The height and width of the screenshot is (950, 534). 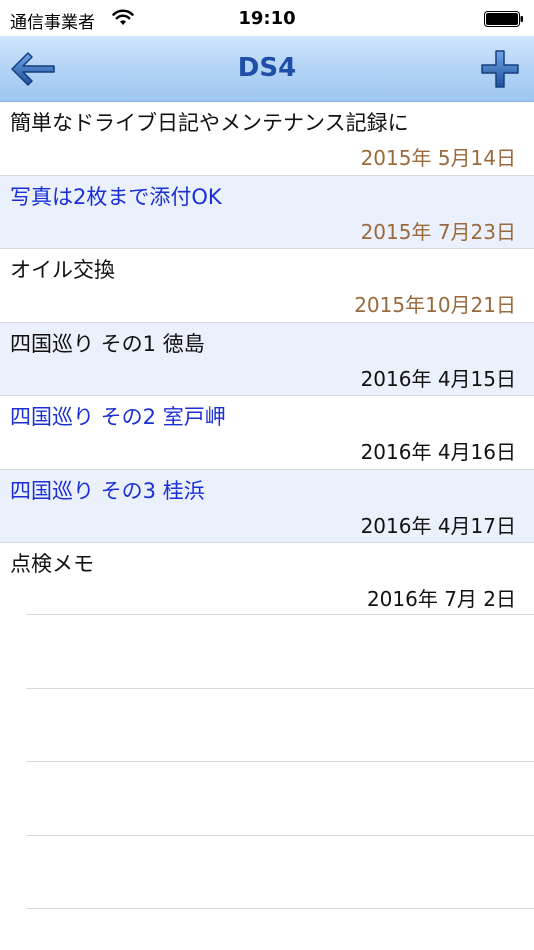 I want to click on entry-title: 四国巡り その3 桂浜, so click(x=107, y=490).